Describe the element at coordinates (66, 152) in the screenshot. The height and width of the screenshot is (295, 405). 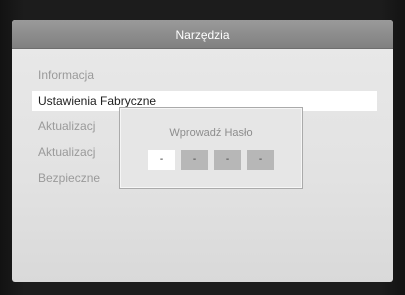
I see `menu-item-update-2: Aktualizacj` at that location.